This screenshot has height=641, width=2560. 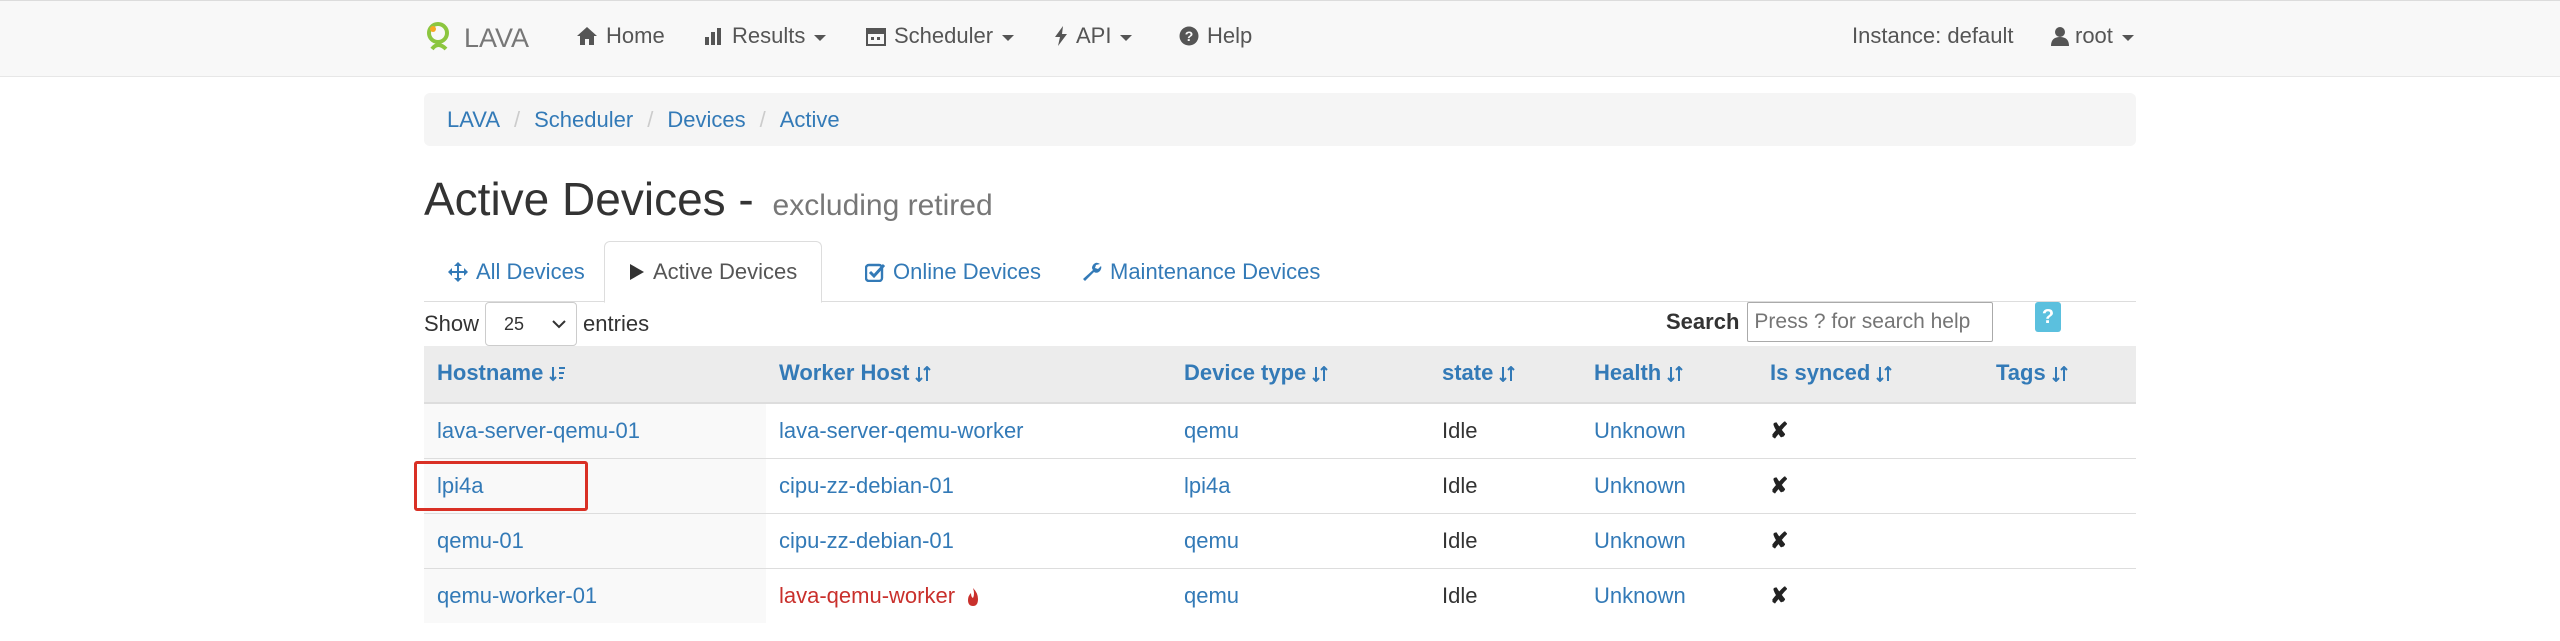 I want to click on play-icon, so click(x=637, y=272).